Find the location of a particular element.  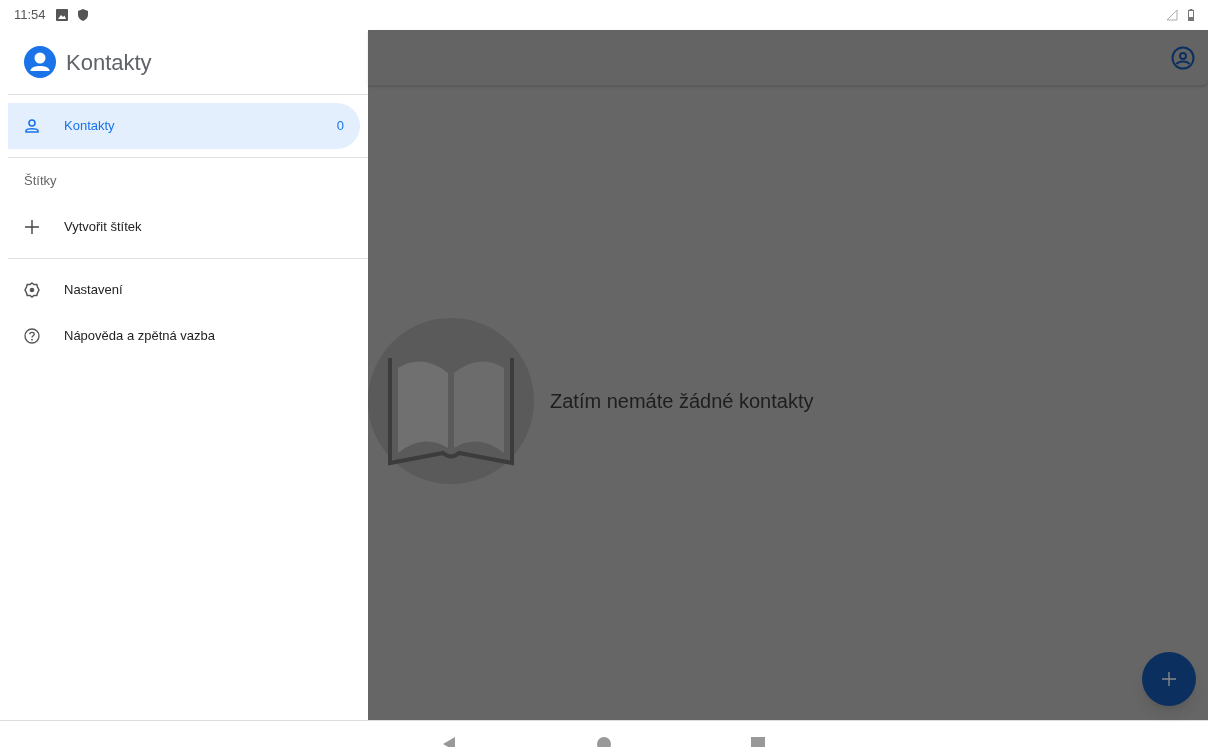

add-contact-button is located at coordinates (1169, 679).